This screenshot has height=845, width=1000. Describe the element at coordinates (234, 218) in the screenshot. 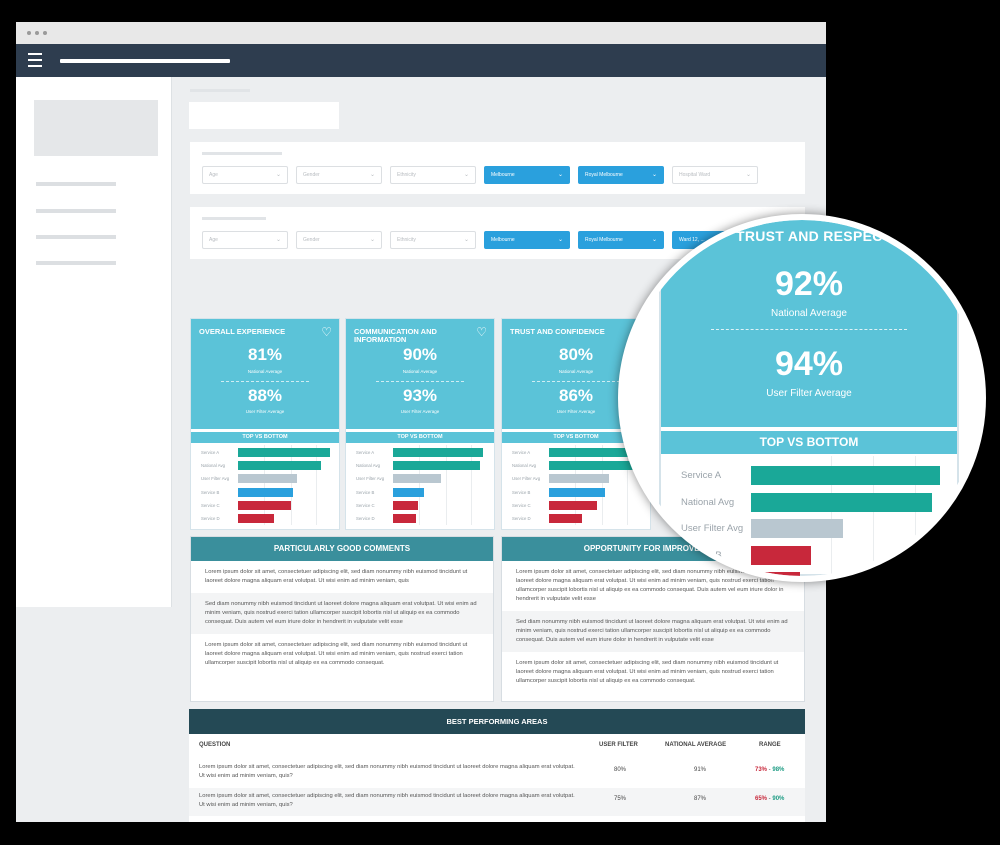

I see `filter-panel-title` at that location.